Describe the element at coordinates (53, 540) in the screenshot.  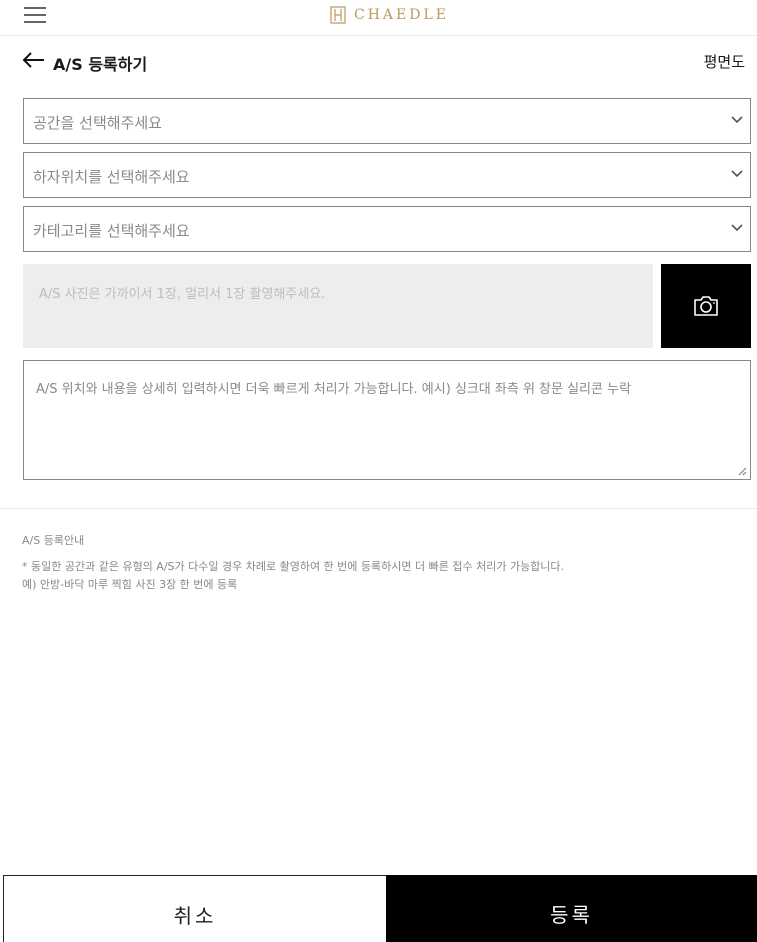
I see `notice-title: A/S 등록안내` at that location.